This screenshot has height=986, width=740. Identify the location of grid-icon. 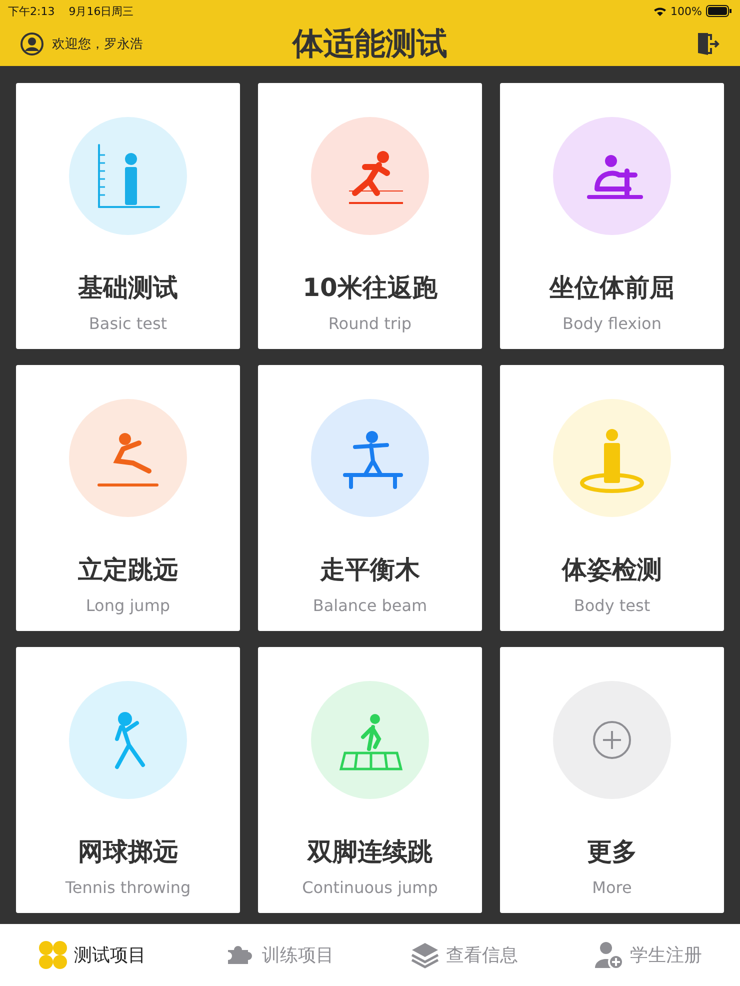
(53, 955).